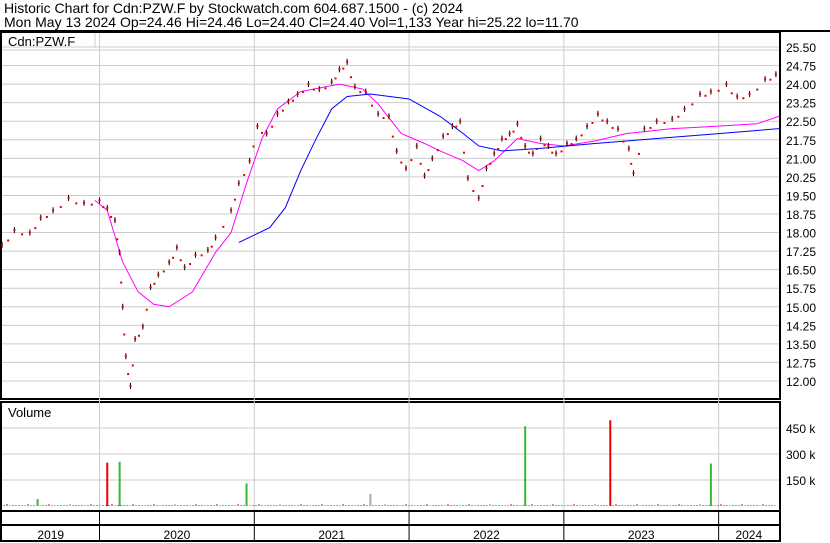 The height and width of the screenshot is (543, 830). I want to click on price-tick-label: 16.50, so click(801, 271).